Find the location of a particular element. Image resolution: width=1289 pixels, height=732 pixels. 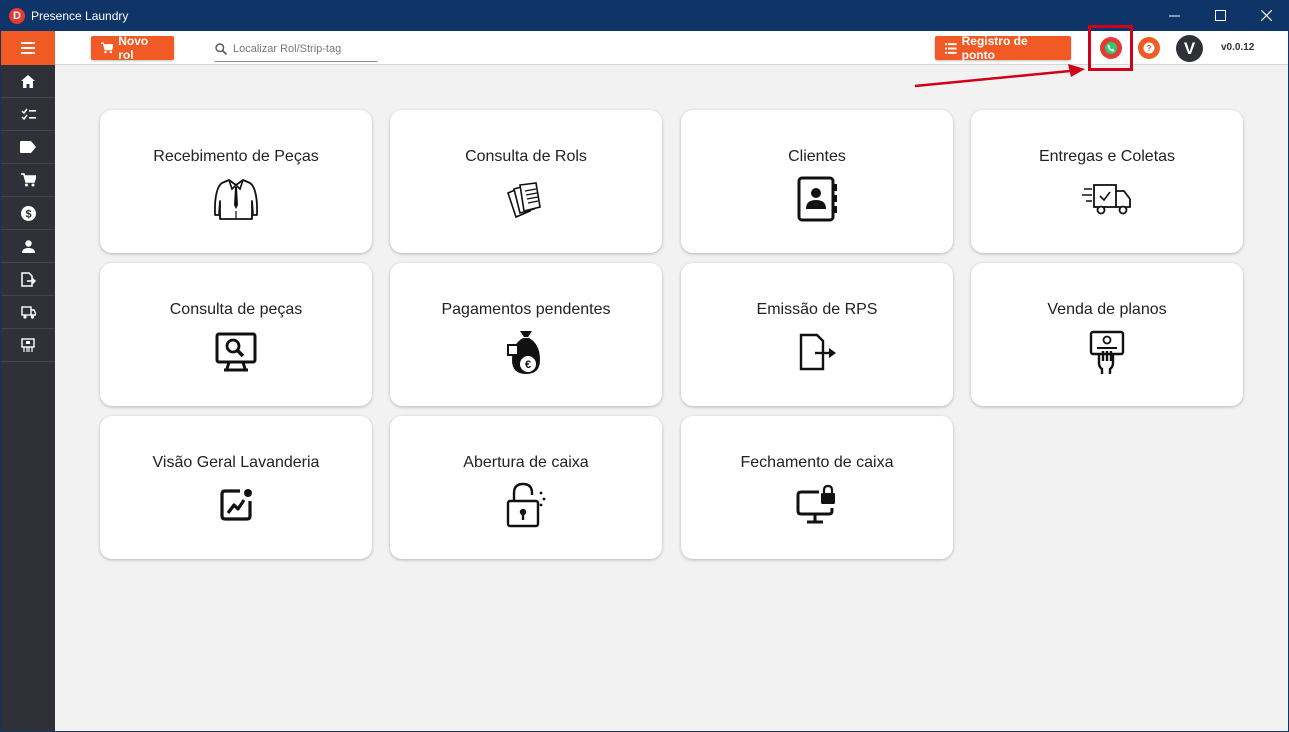

novo-rol-label: Novo rol is located at coordinates (133, 48).